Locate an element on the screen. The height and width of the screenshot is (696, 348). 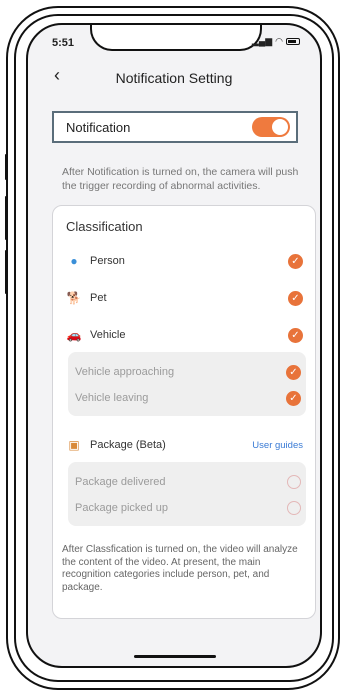
package-picked-up-label: Package picked up is located at coordinates (121, 508).